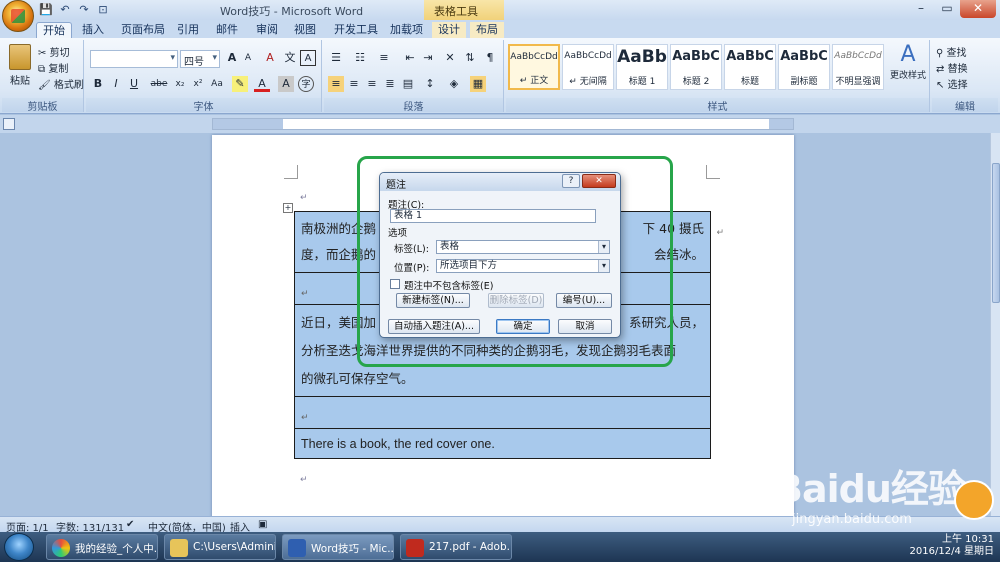  I want to click on dialog-help-button: ?, so click(571, 181).